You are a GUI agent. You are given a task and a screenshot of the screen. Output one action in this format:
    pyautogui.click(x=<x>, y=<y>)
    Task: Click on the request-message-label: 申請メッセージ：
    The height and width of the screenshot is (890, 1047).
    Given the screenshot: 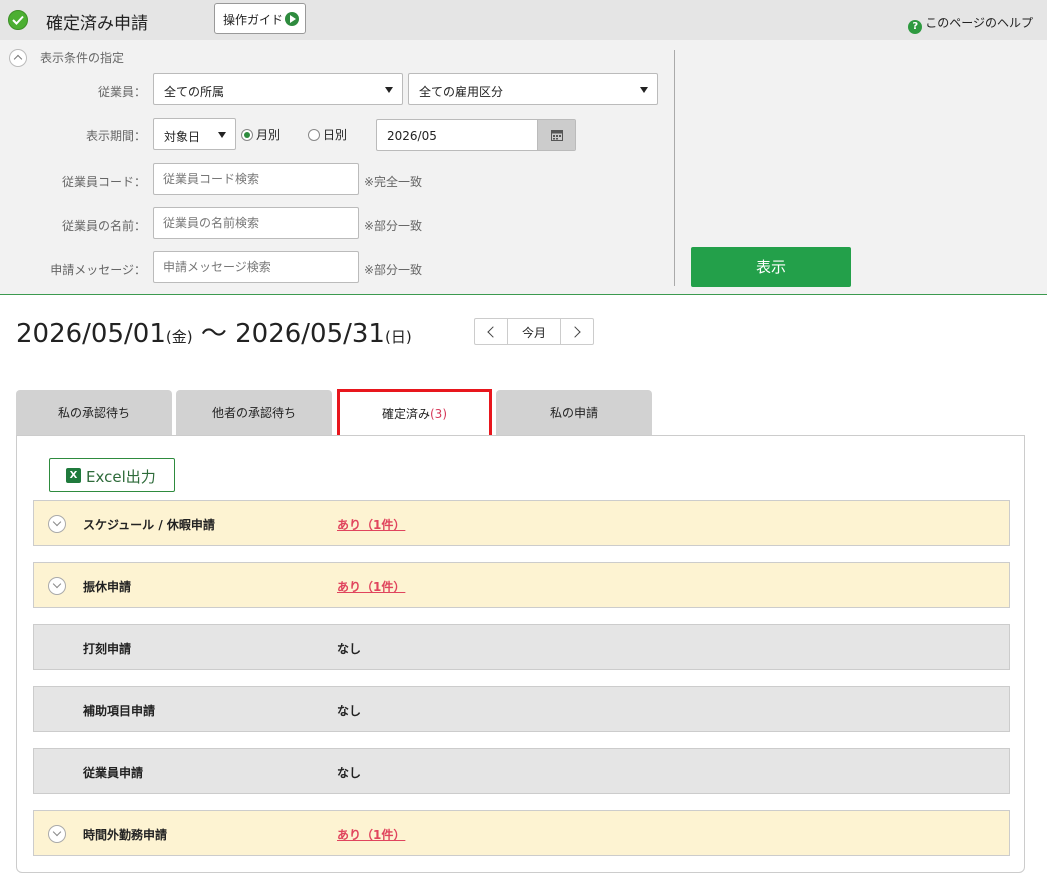 What is the action you would take?
    pyautogui.click(x=98, y=270)
    